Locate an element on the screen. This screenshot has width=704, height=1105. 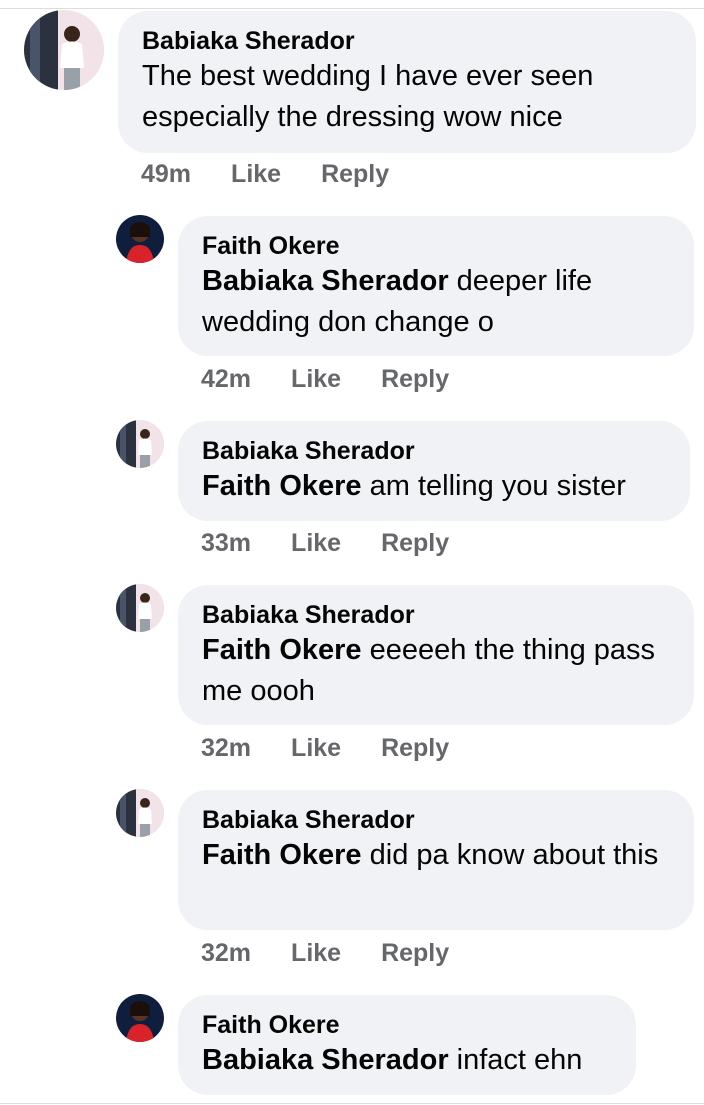
comment-timestamp: 33m is located at coordinates (226, 543).